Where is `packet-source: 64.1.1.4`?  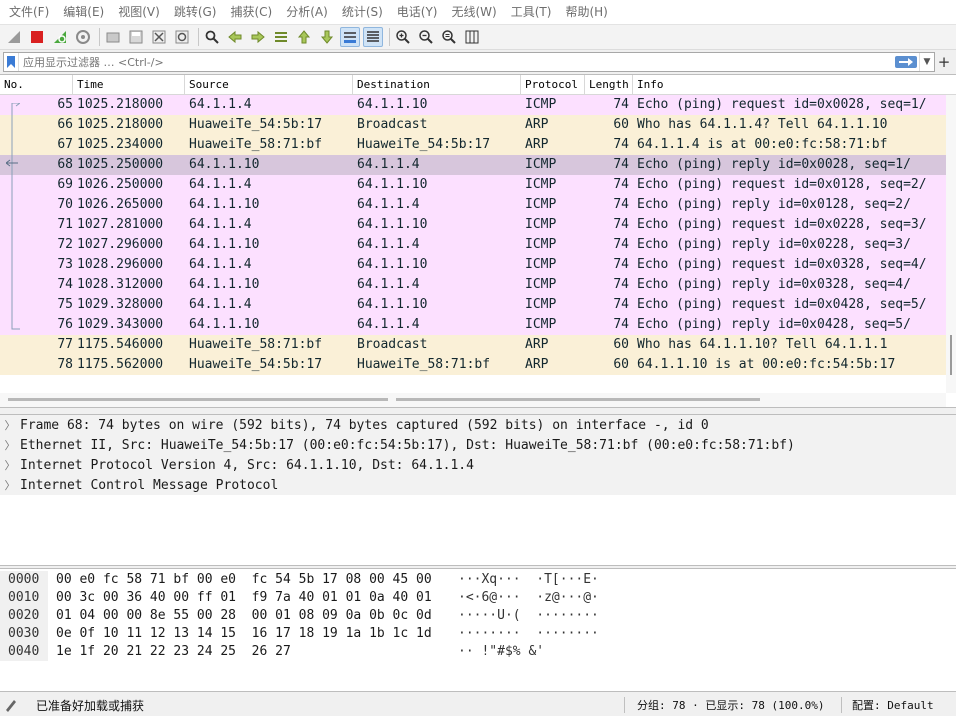
packet-source: 64.1.1.4 is located at coordinates (220, 104).